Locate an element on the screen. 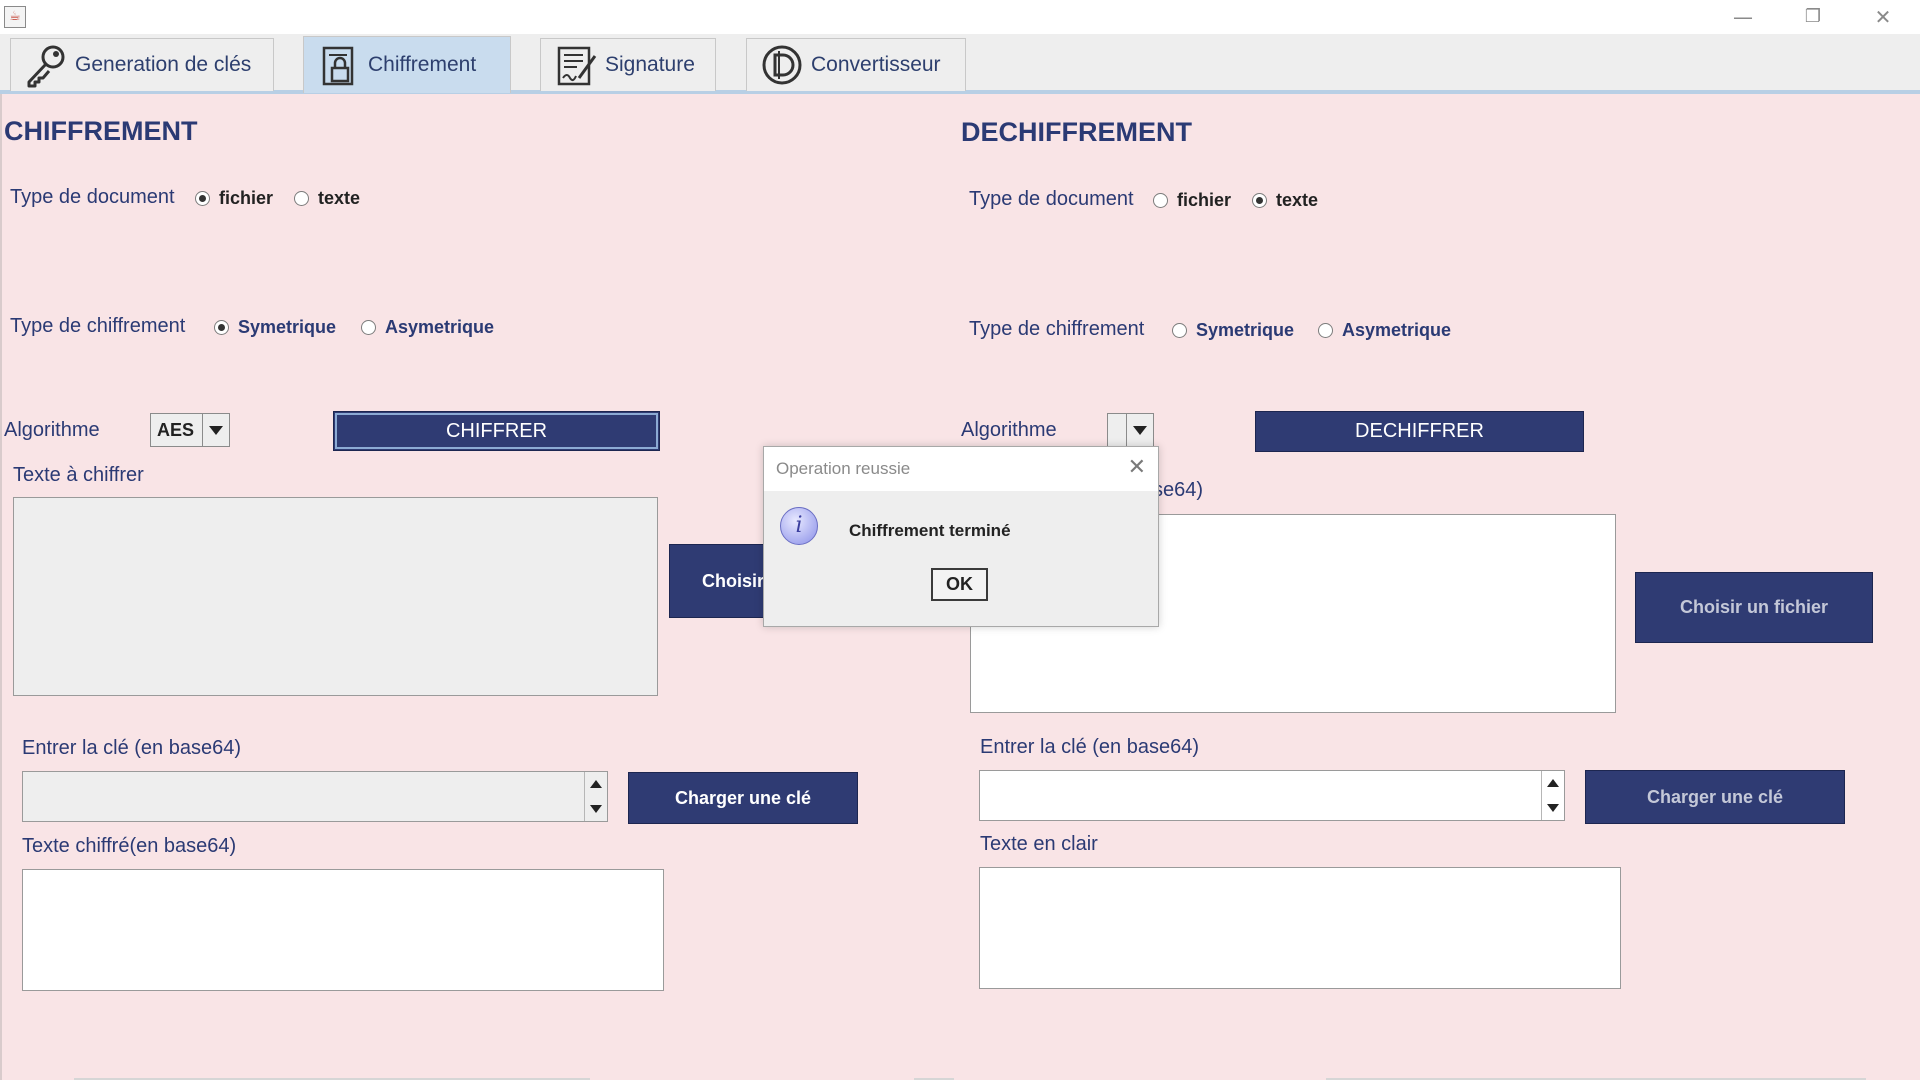  algorithm-value: AES is located at coordinates (176, 430).